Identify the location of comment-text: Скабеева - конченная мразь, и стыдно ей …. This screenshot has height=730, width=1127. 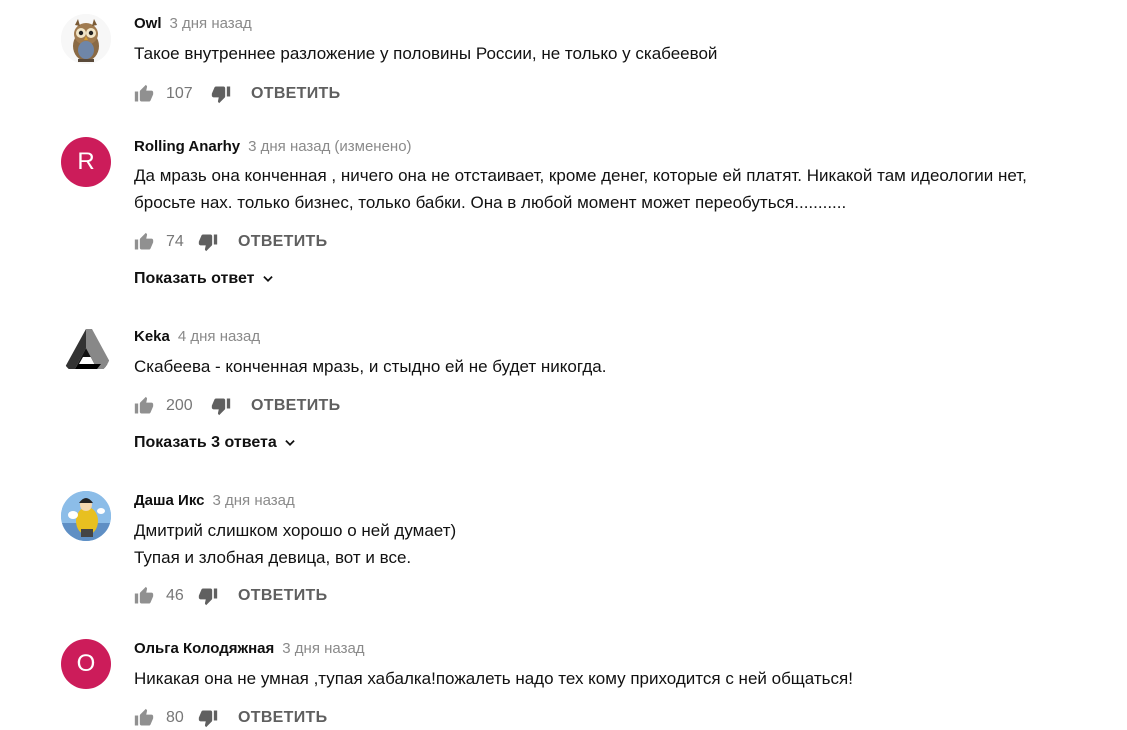
(370, 366).